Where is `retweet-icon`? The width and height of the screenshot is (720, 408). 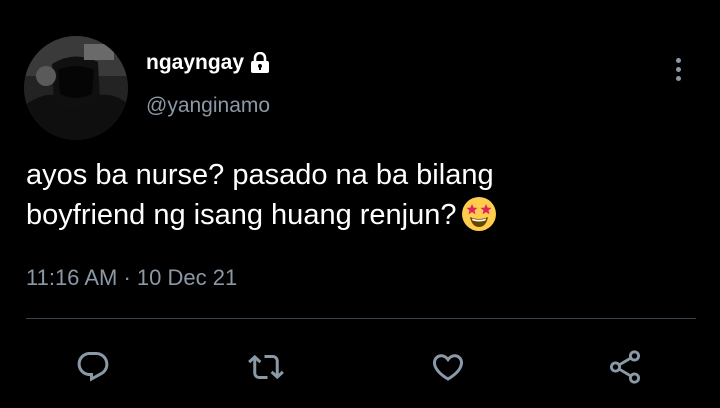 retweet-icon is located at coordinates (266, 367).